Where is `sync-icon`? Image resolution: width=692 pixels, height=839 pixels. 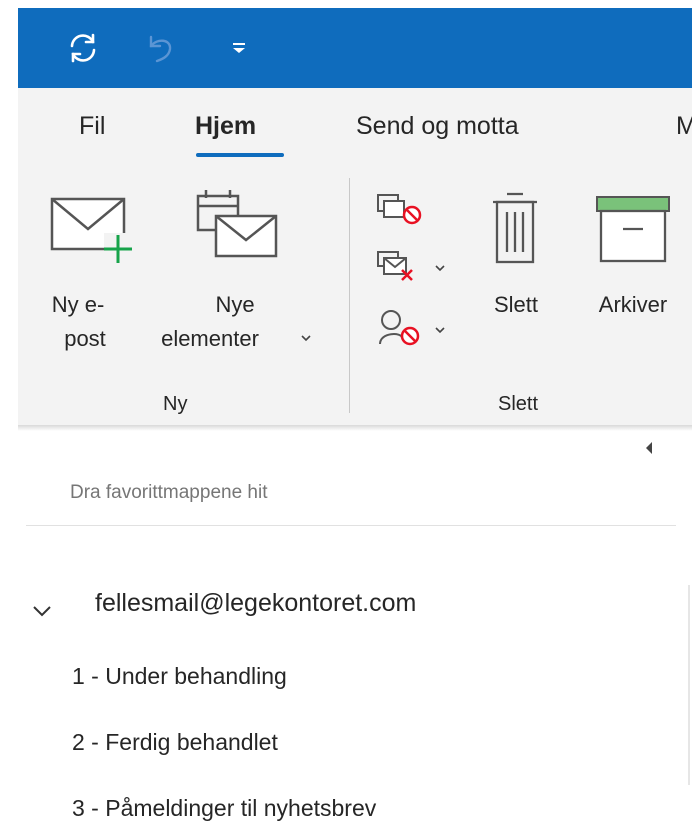
sync-icon is located at coordinates (83, 48).